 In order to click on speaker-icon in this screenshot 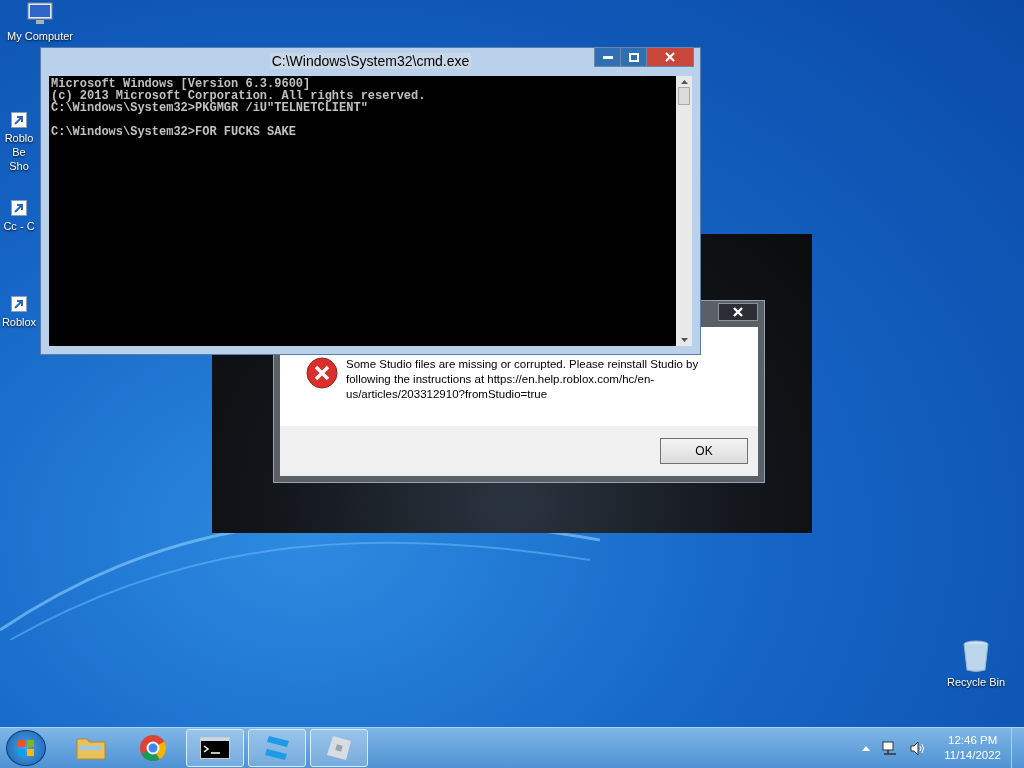, I will do `click(918, 748)`.